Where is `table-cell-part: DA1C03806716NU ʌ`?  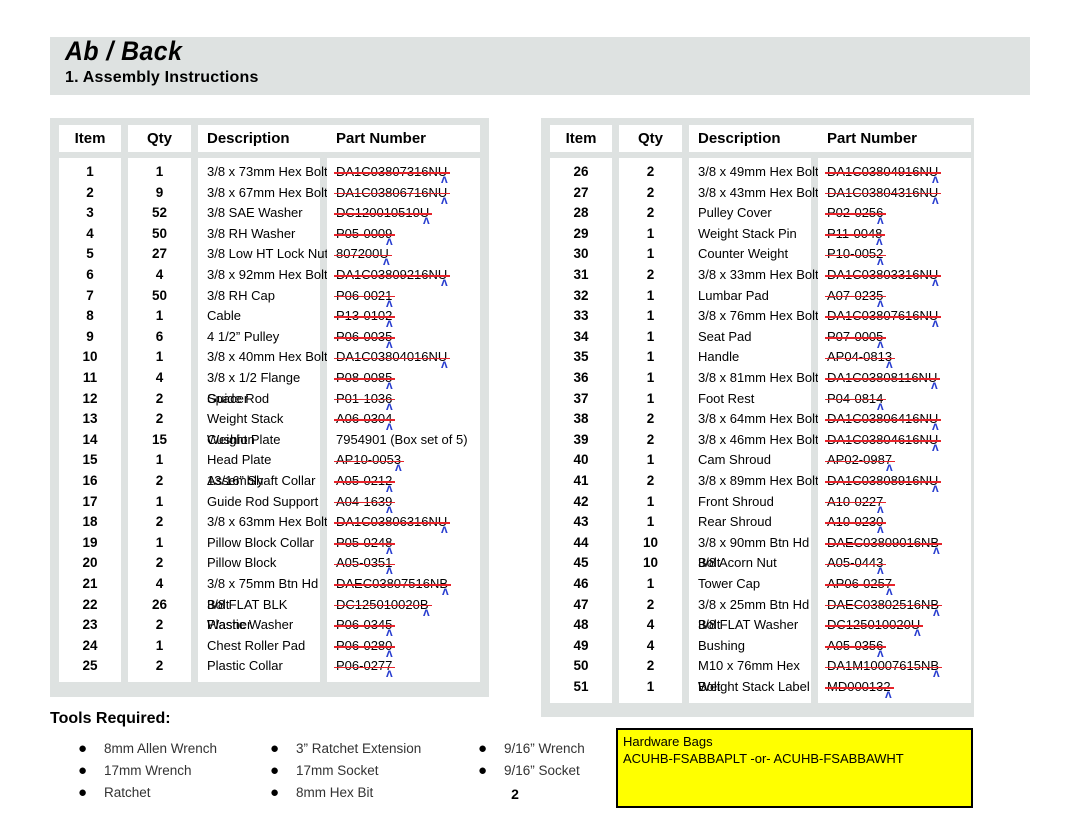
table-cell-part: DA1C03806716NU ʌ is located at coordinates (408, 194).